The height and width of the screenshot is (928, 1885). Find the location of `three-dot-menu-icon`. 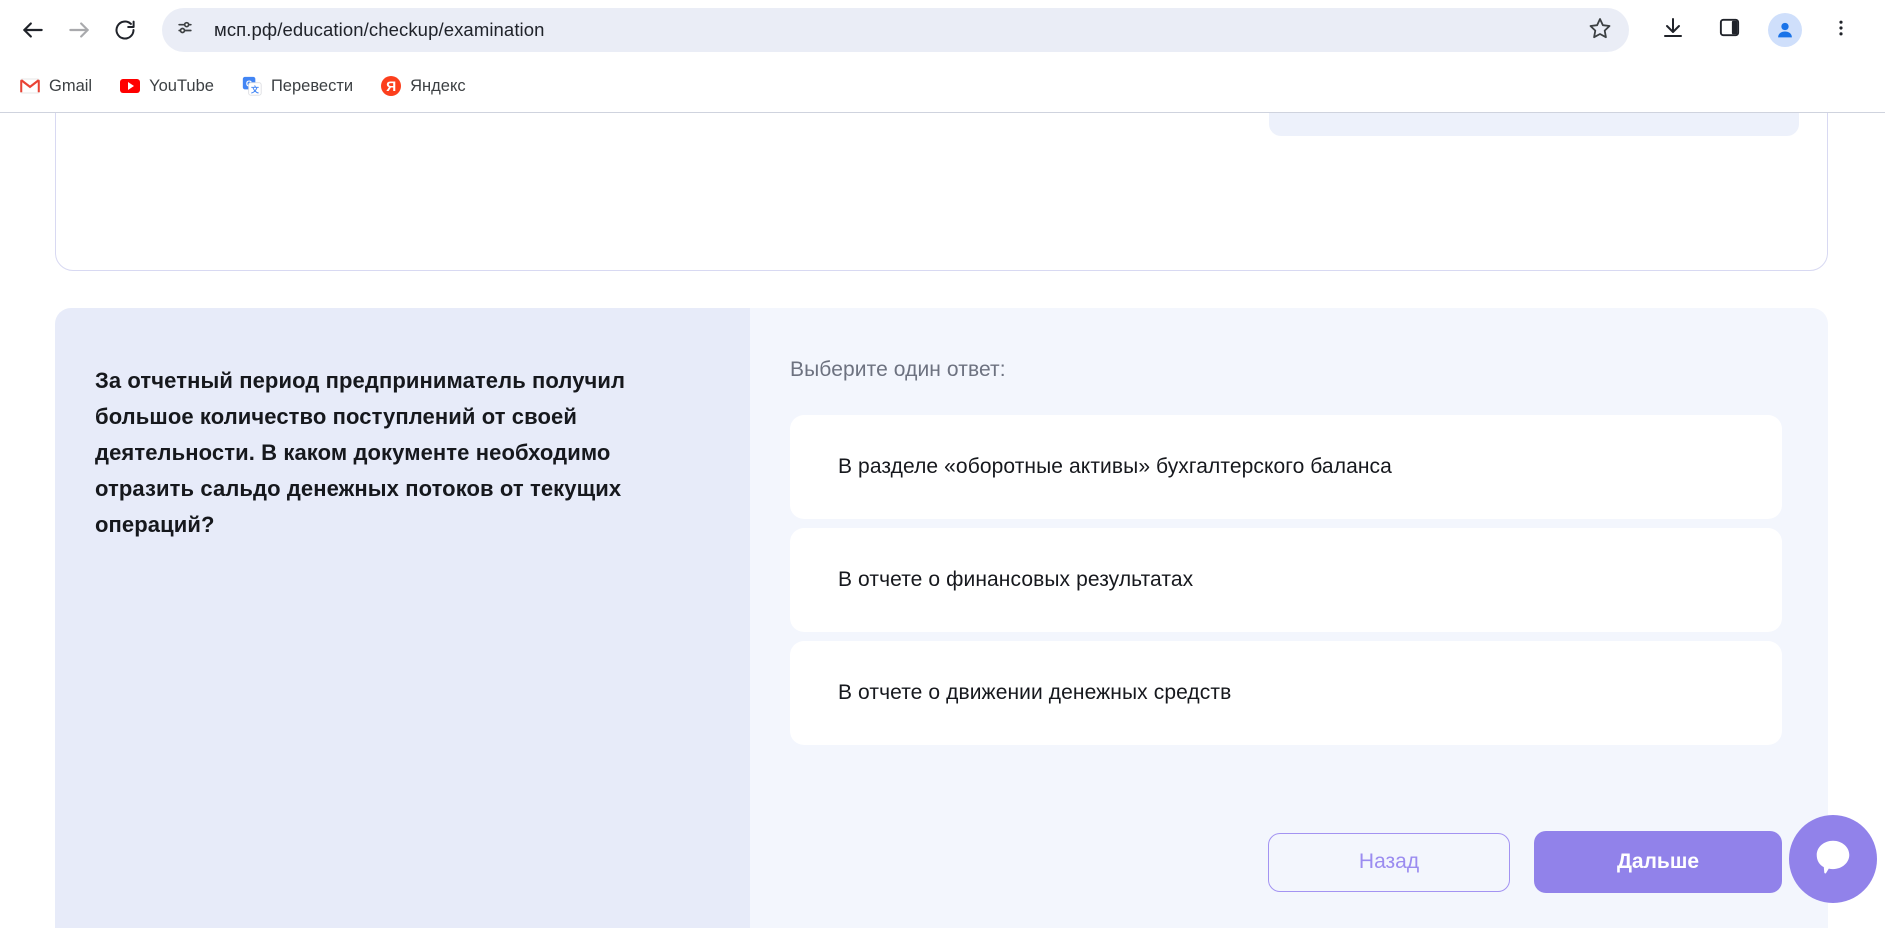

three-dot-menu-icon is located at coordinates (1841, 30).